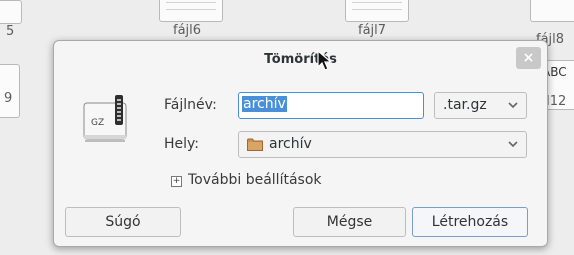 Image resolution: width=574 pixels, height=255 pixels. What do you see at coordinates (10, 31) in the screenshot?
I see `file-label: 5` at bounding box center [10, 31].